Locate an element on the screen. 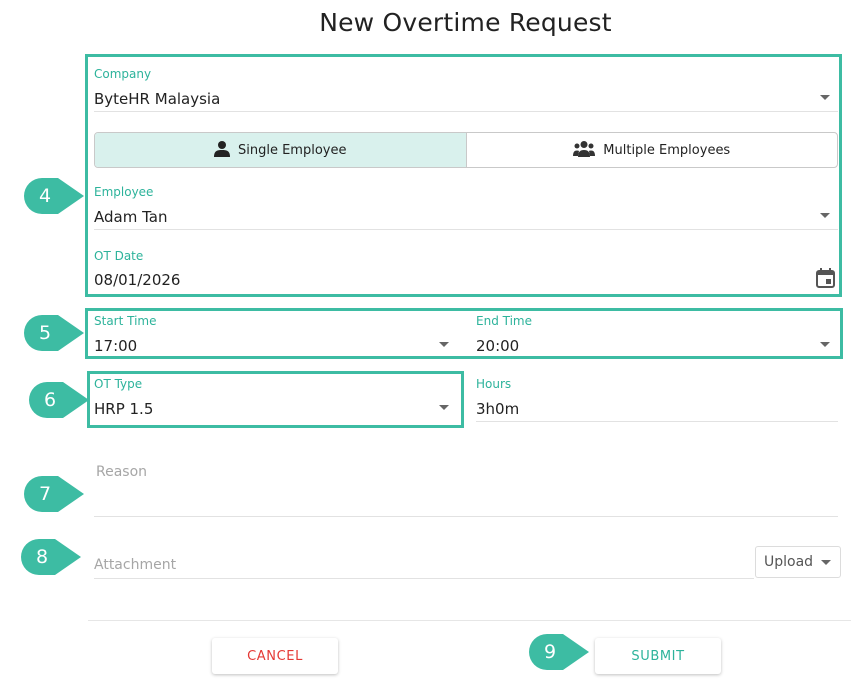 This screenshot has width=851, height=680. hours-value: 3h0m is located at coordinates (498, 409).